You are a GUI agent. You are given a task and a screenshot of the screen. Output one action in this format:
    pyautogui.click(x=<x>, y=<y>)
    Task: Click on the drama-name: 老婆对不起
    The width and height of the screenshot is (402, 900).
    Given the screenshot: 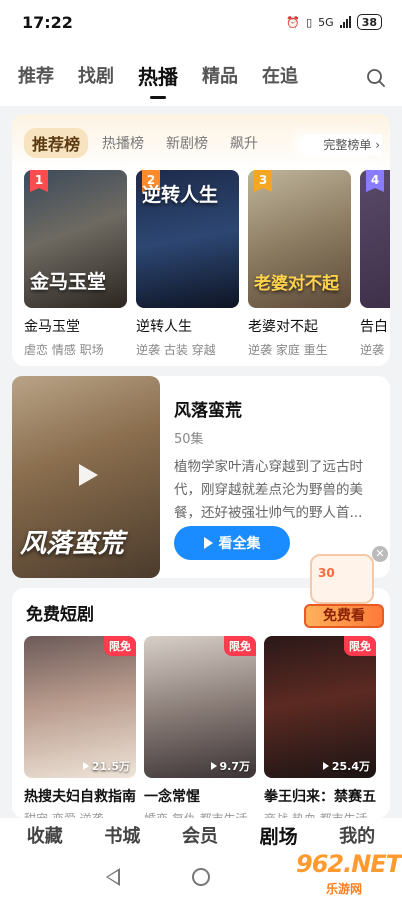 What is the action you would take?
    pyautogui.click(x=299, y=326)
    